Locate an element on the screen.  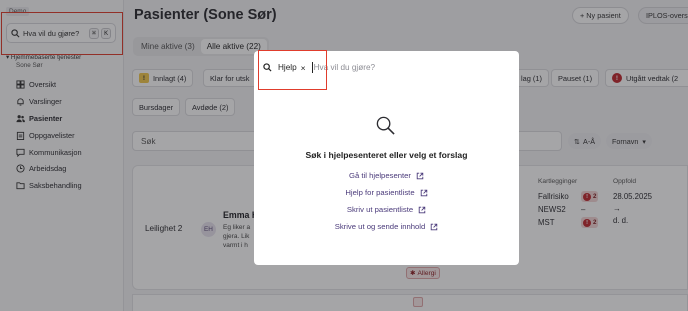
suggestion-help-center: Gå til hjelpesenter is located at coordinates (386, 175).